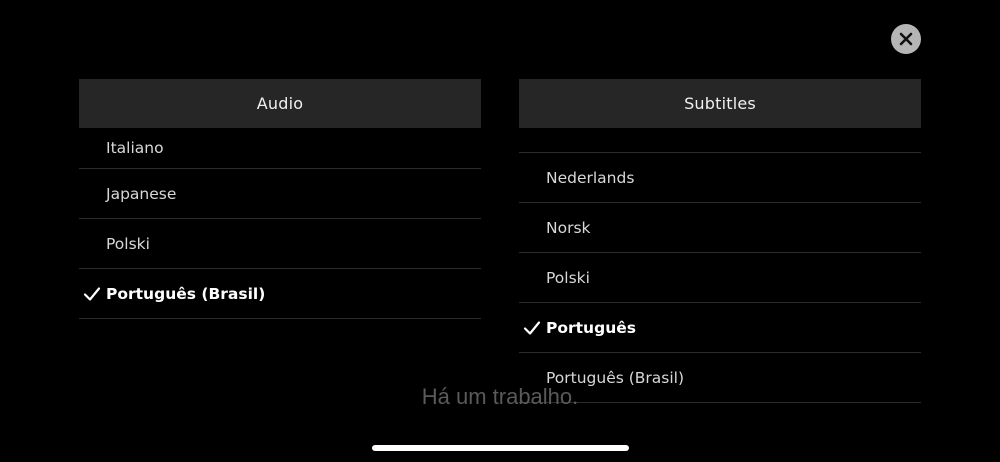  What do you see at coordinates (280, 244) in the screenshot?
I see `audio-option-polski: Polski` at bounding box center [280, 244].